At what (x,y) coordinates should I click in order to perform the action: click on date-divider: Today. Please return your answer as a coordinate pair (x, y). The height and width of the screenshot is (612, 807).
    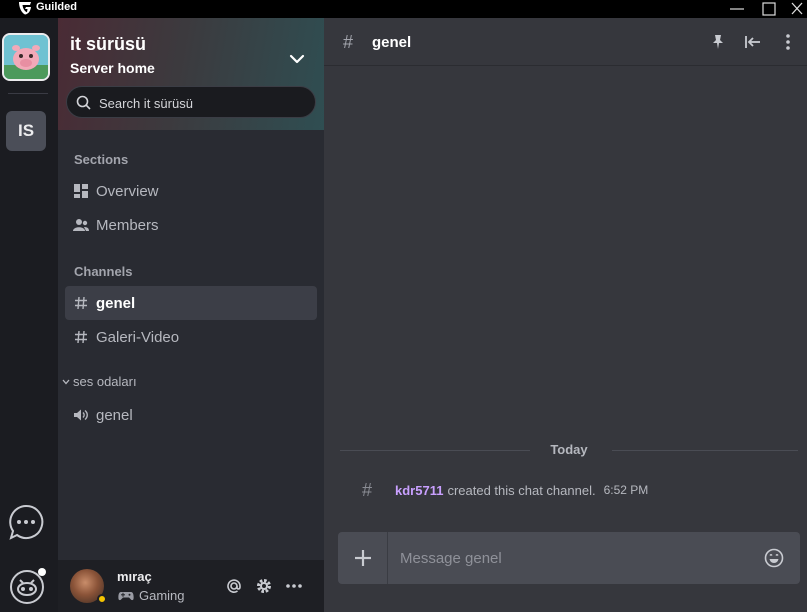
    Looking at the image, I should click on (569, 450).